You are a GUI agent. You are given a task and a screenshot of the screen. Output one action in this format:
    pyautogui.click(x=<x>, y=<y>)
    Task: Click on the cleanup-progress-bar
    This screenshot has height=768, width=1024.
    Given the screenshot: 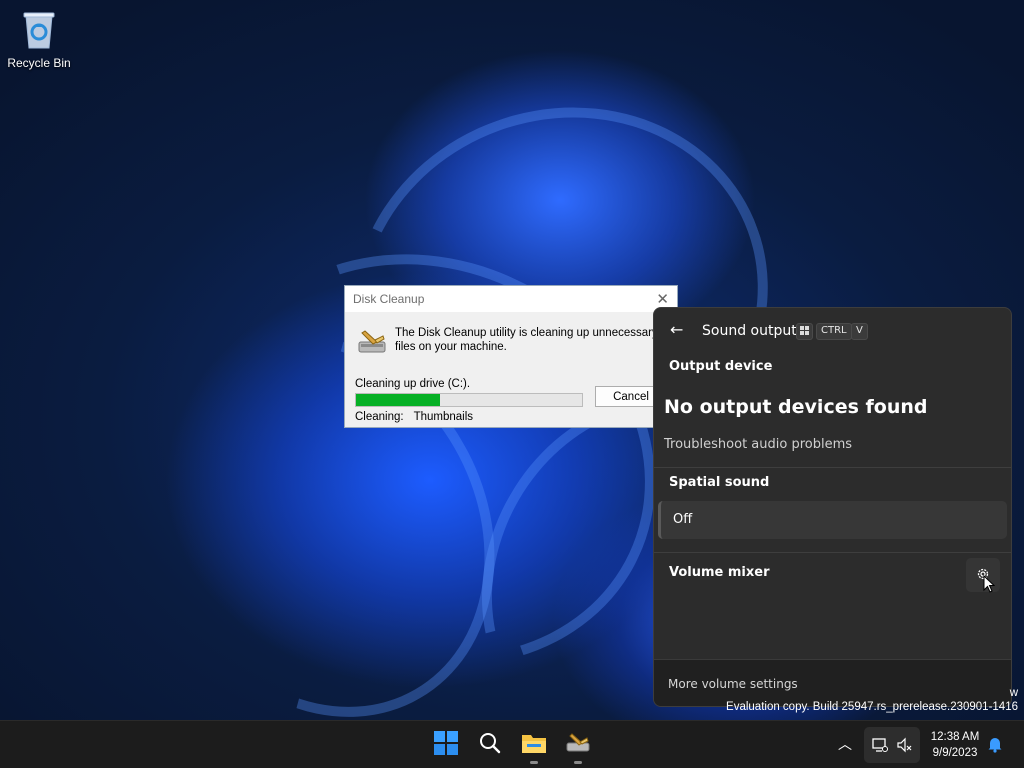 What is the action you would take?
    pyautogui.click(x=469, y=400)
    